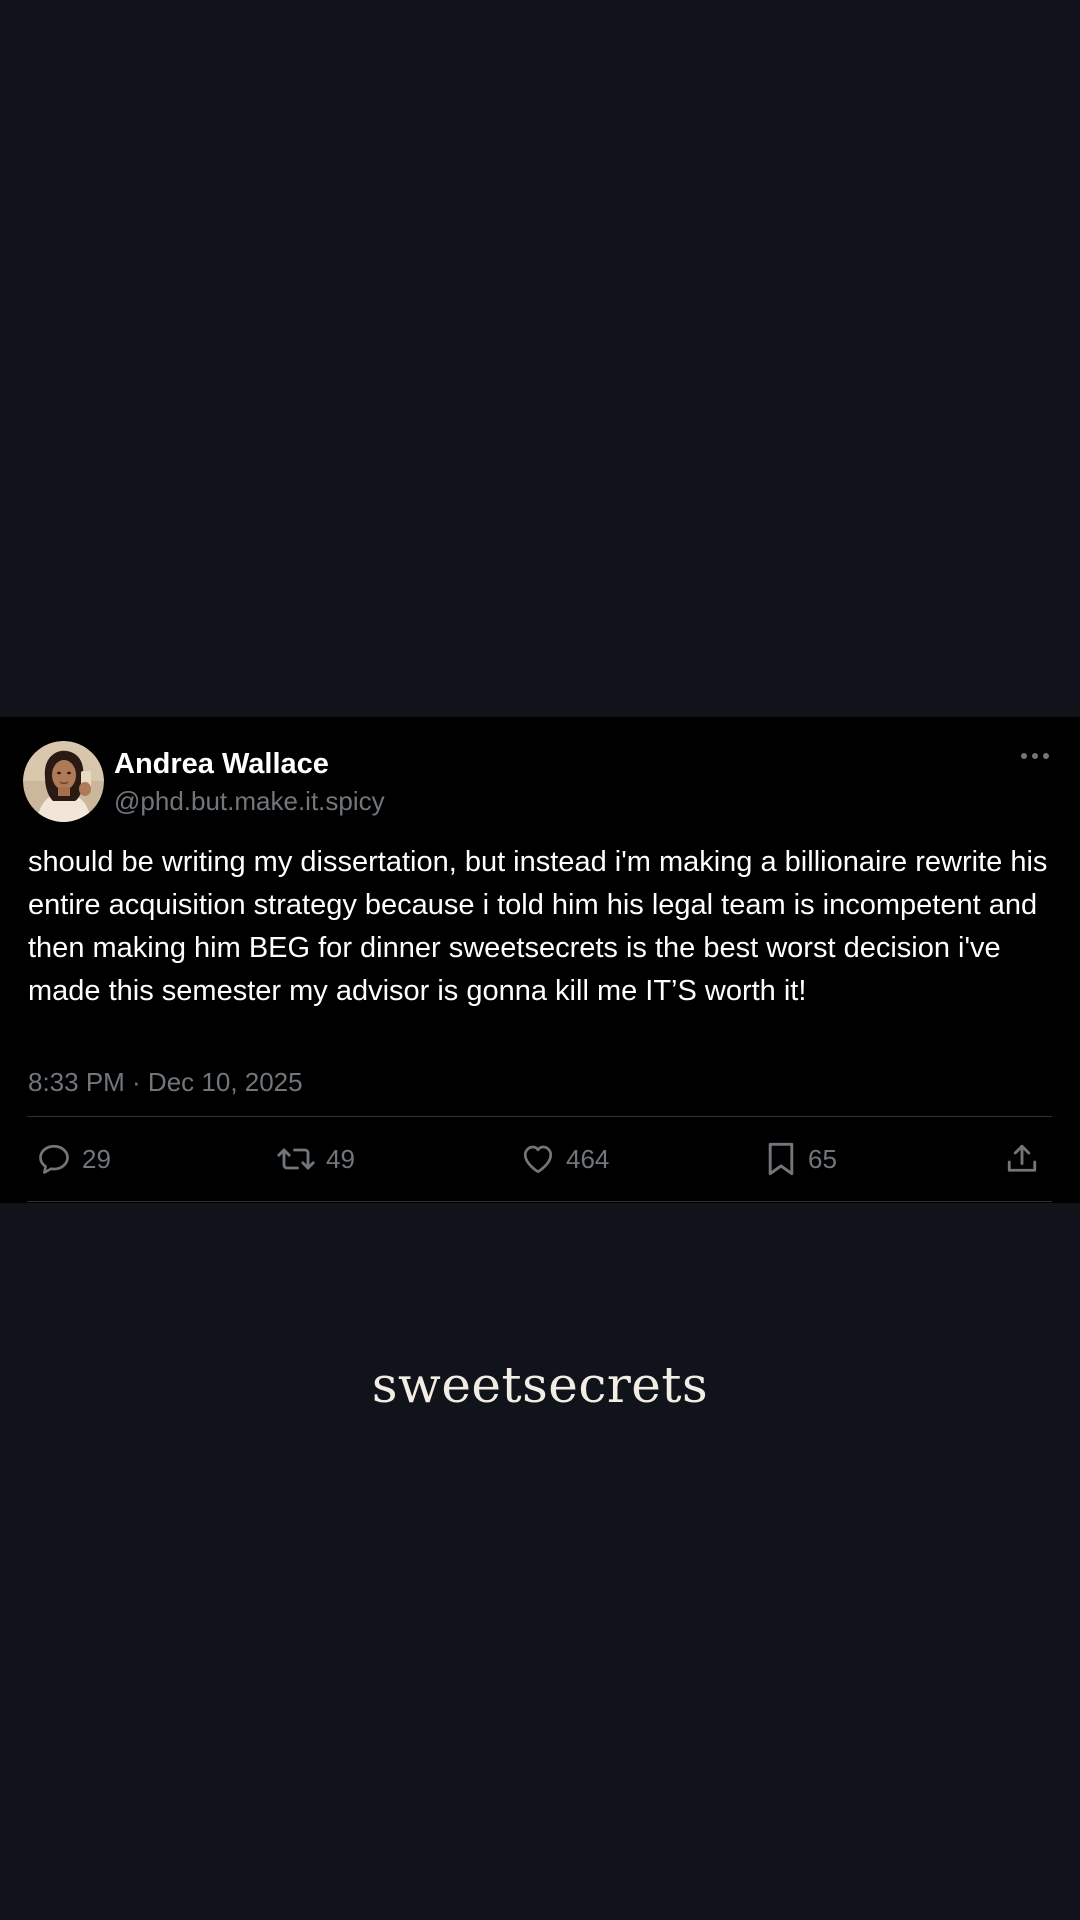 Image resolution: width=1080 pixels, height=1920 pixels. I want to click on retweet-icon, so click(296, 1159).